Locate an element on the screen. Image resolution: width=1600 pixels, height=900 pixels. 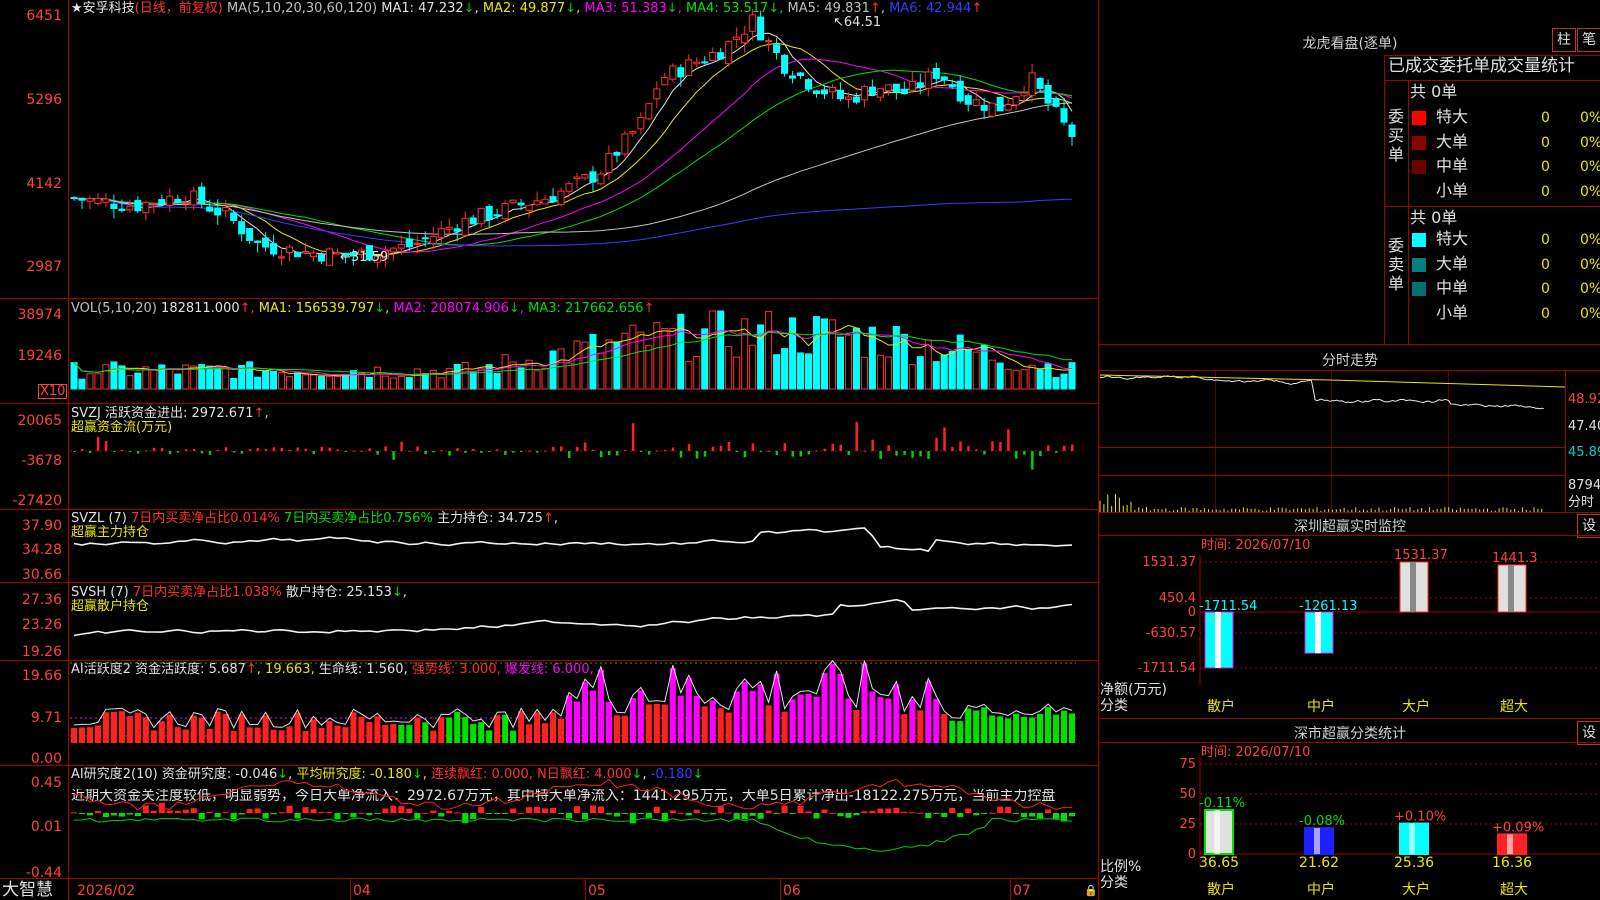
class-value-label: 21.62 is located at coordinates (1319, 863).